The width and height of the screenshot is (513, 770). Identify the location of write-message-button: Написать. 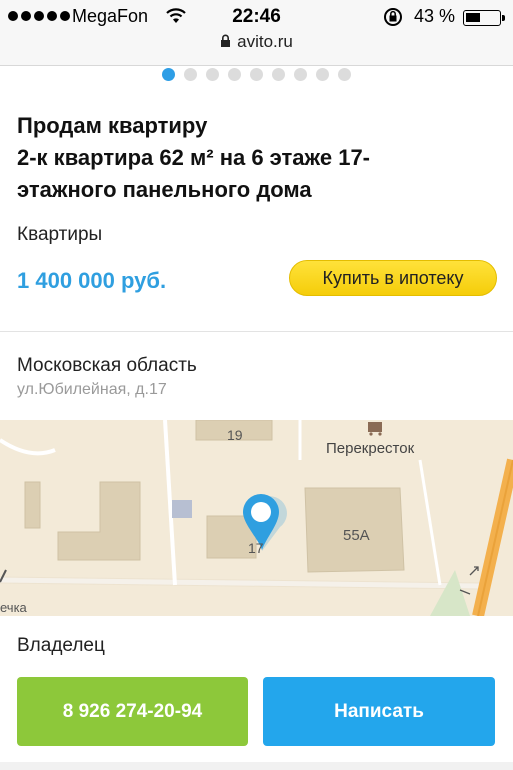
(379, 711).